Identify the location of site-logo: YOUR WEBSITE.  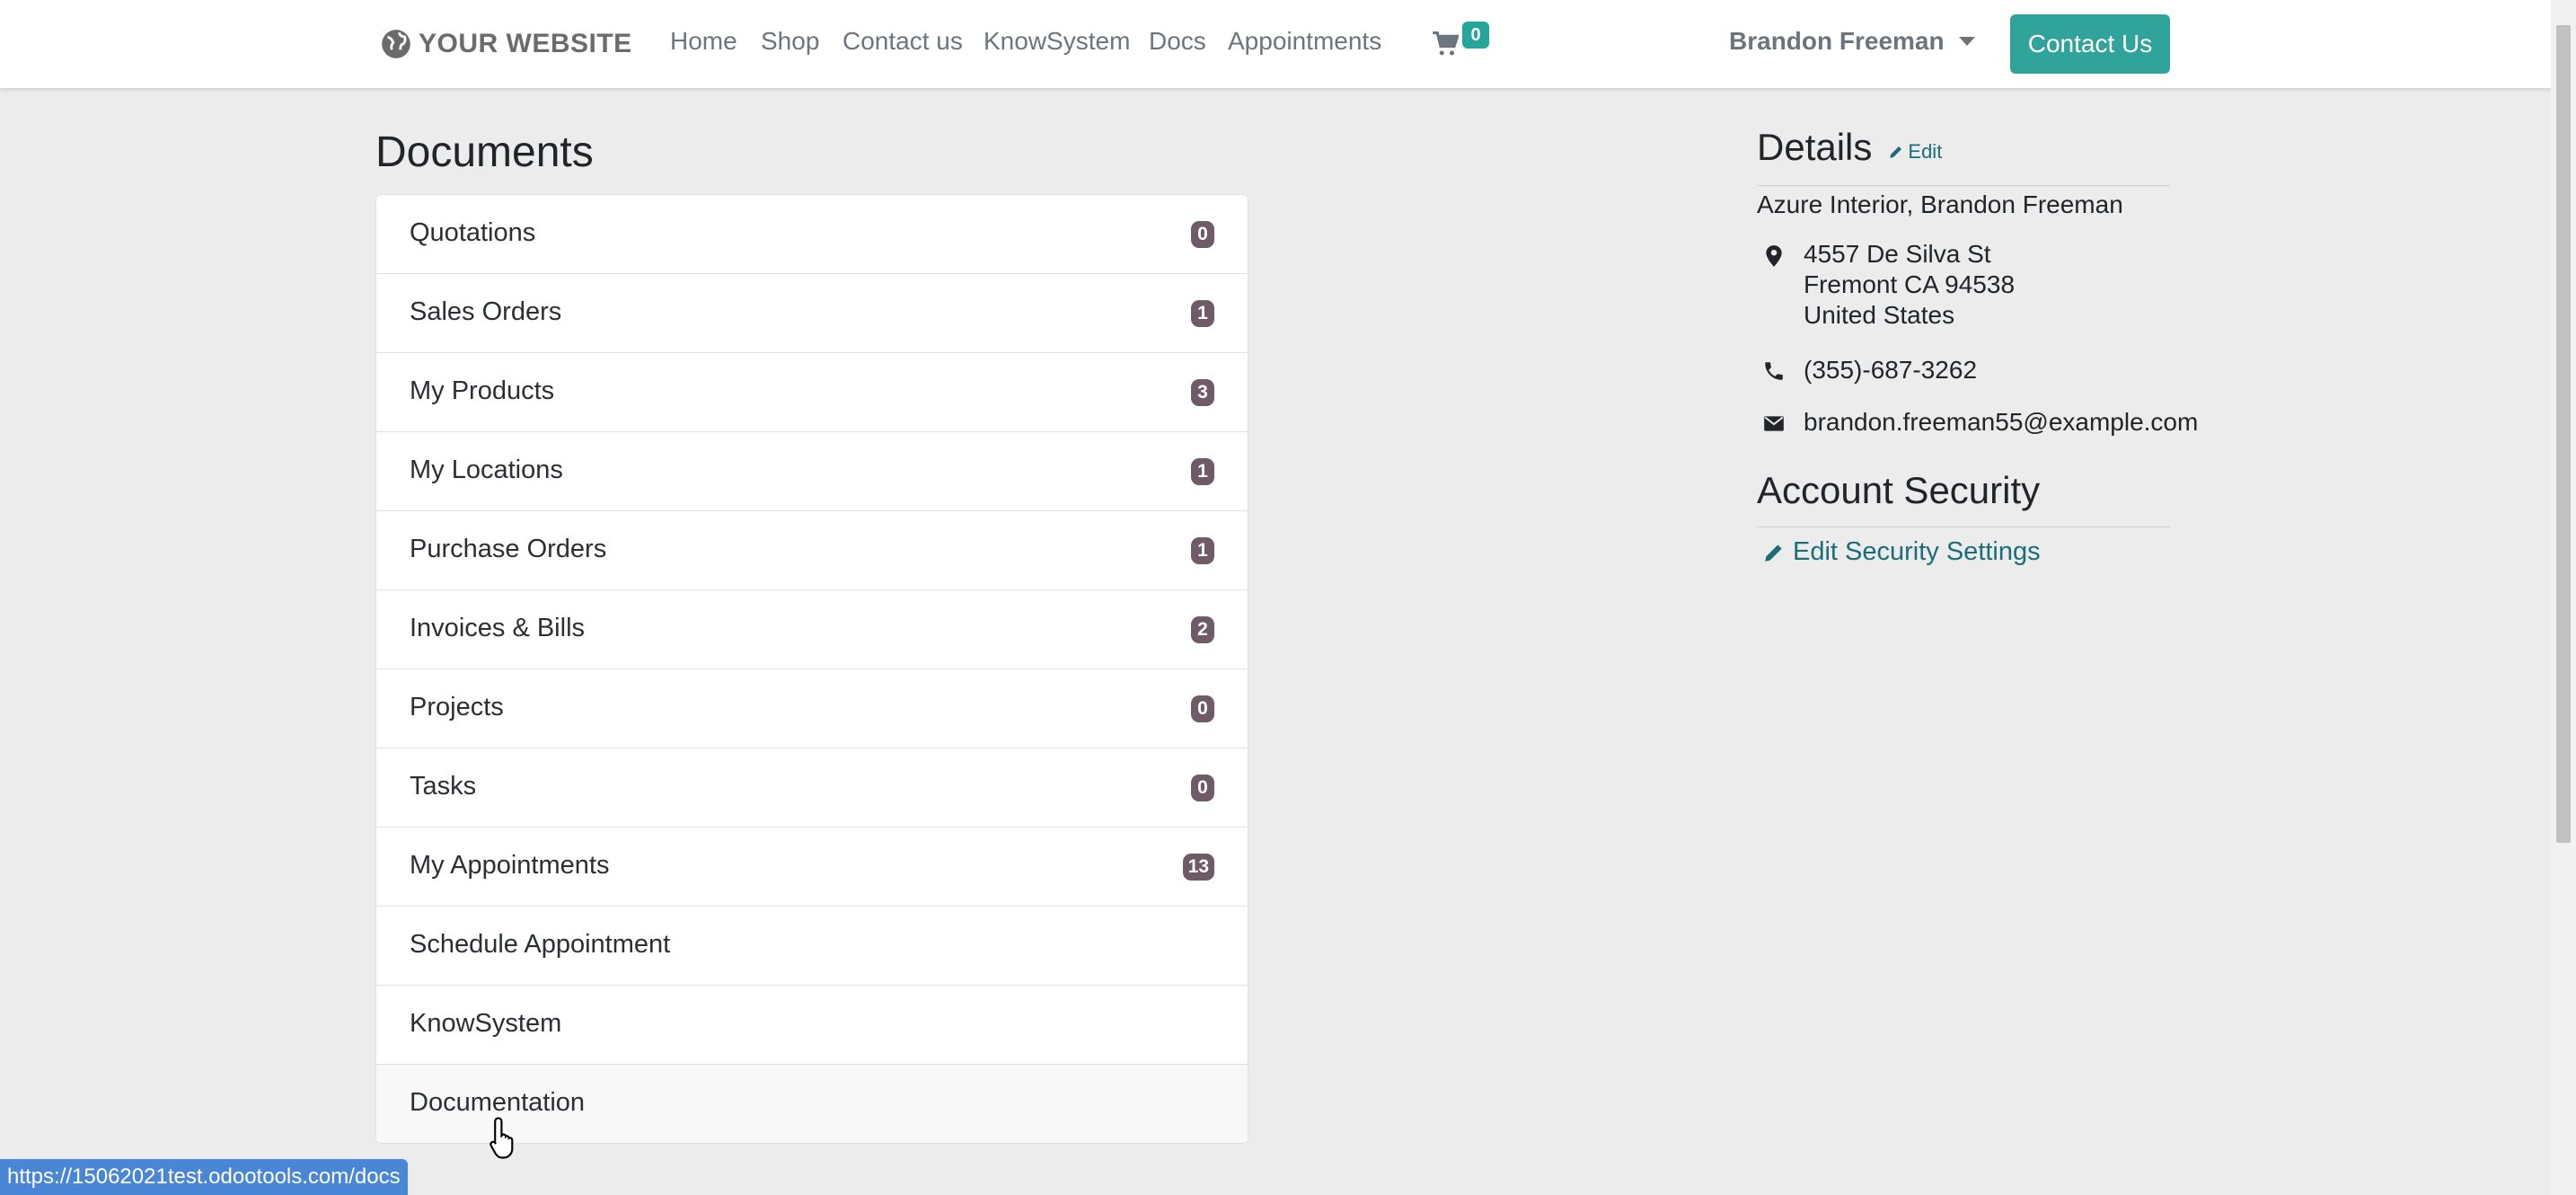
(506, 44).